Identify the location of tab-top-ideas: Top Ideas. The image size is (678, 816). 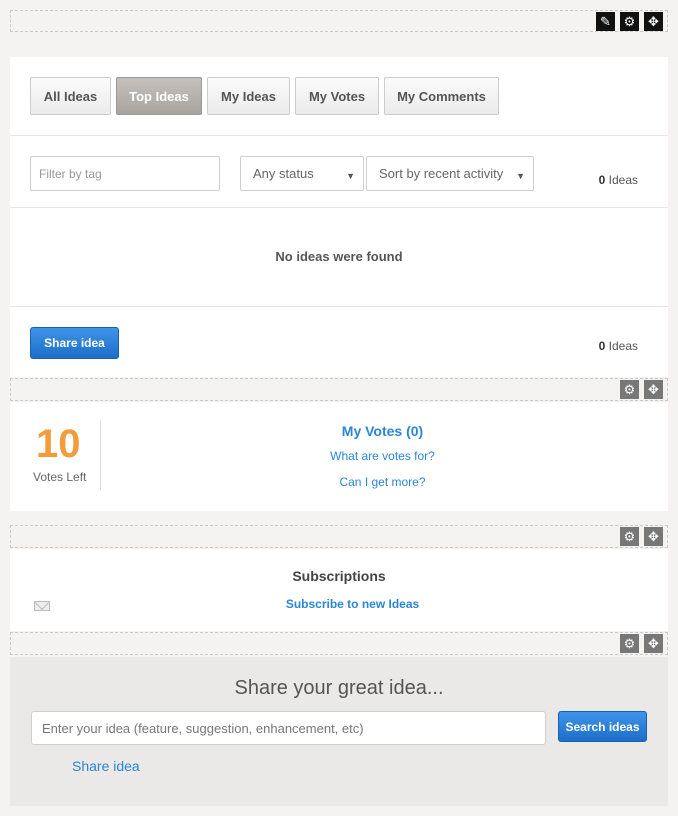
(159, 96).